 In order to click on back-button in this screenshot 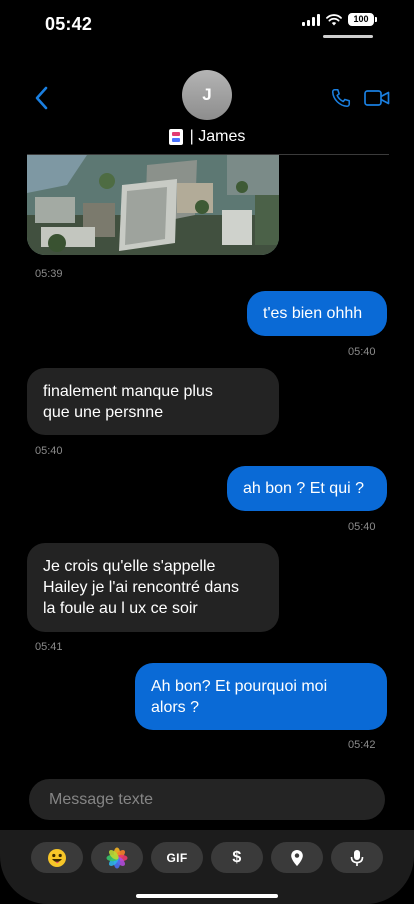, I will do `click(42, 98)`.